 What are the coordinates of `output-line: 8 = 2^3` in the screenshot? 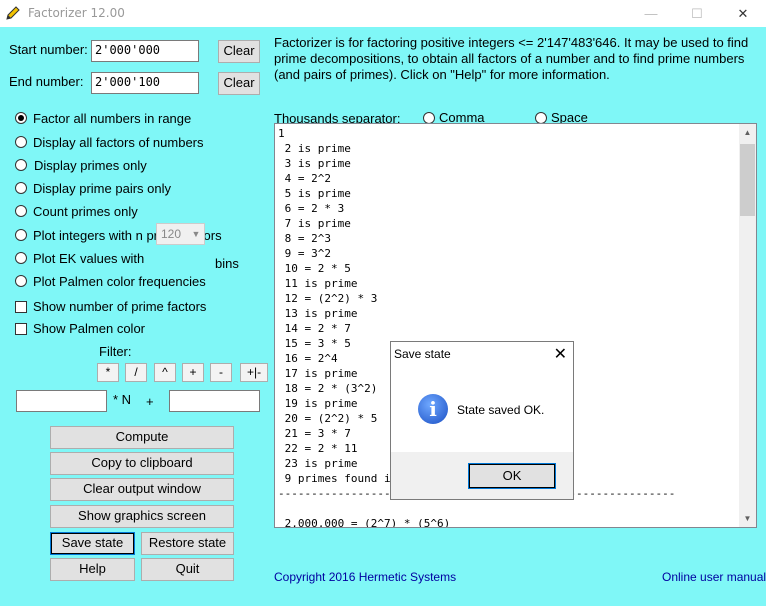 It's located at (304, 238).